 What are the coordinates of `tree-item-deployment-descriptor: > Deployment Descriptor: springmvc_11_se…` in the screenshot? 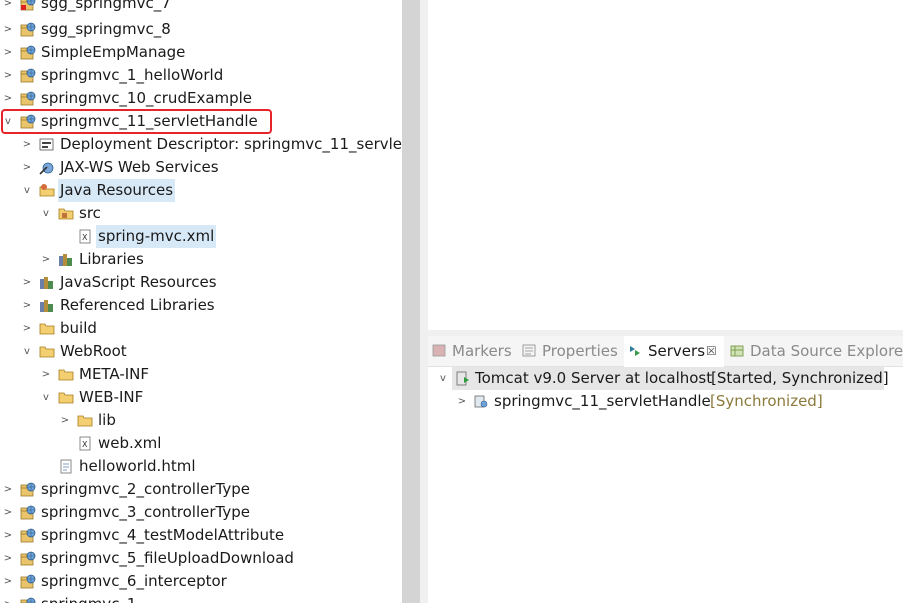 It's located at (201, 144).